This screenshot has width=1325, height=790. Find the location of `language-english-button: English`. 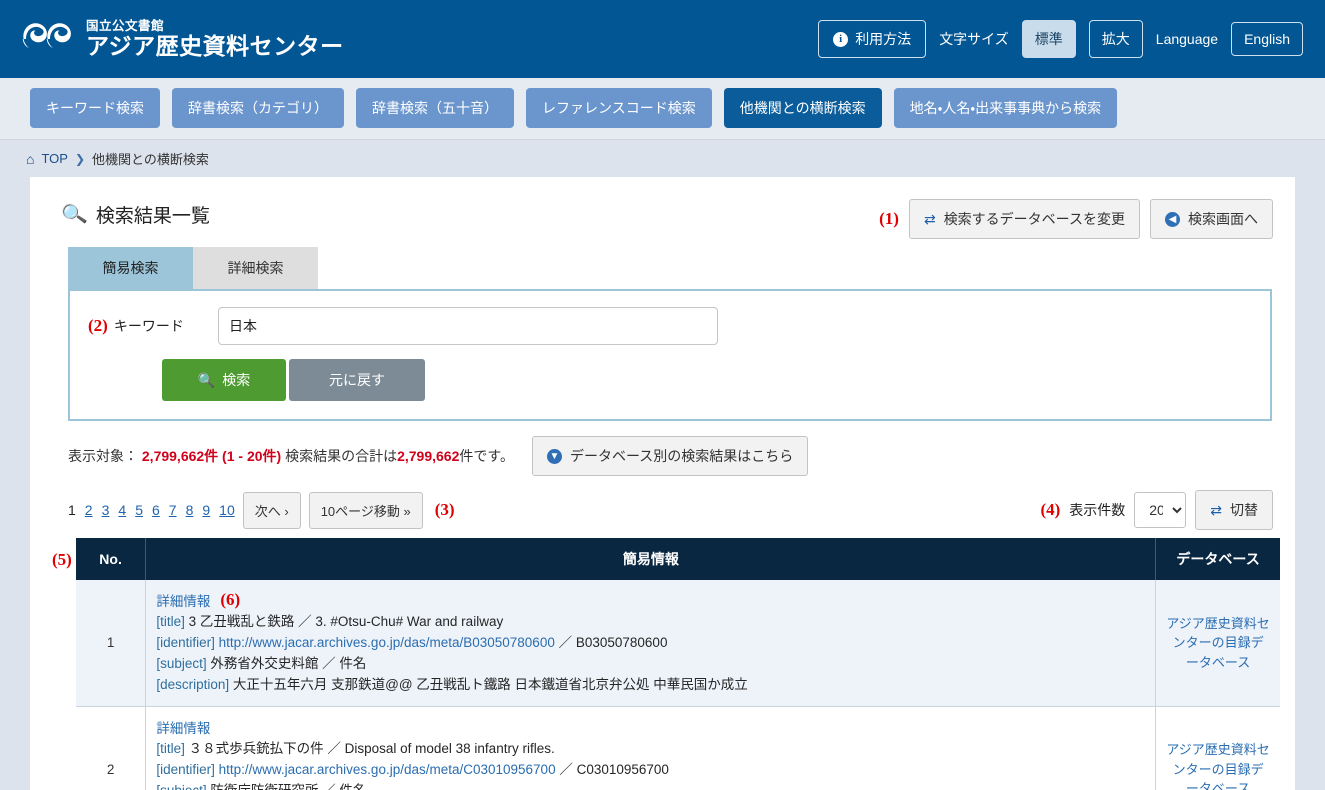

language-english-button: English is located at coordinates (1267, 39).